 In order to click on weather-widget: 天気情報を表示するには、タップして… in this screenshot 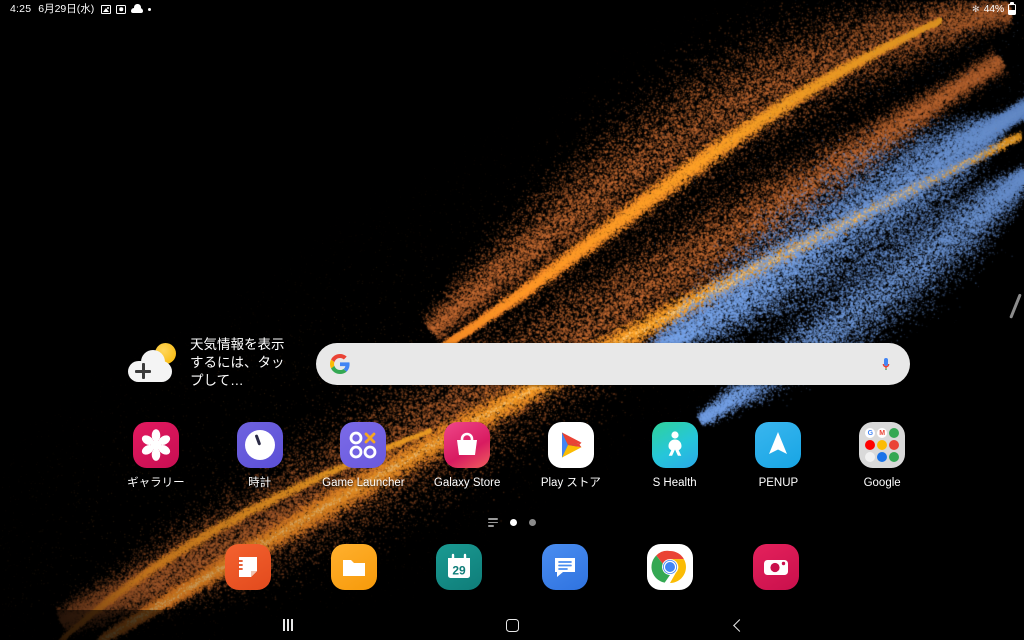, I will do `click(206, 363)`.